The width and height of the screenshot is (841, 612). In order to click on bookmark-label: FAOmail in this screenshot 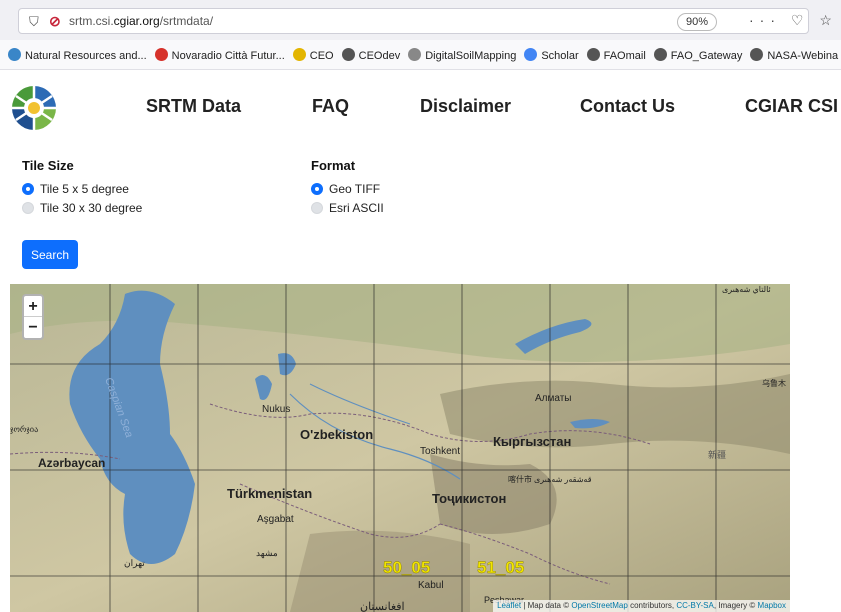, I will do `click(624, 56)`.